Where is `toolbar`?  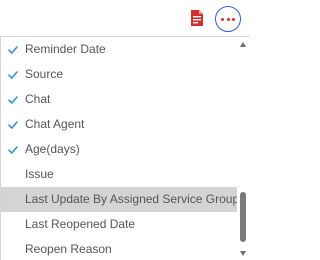
toolbar is located at coordinates (125, 18).